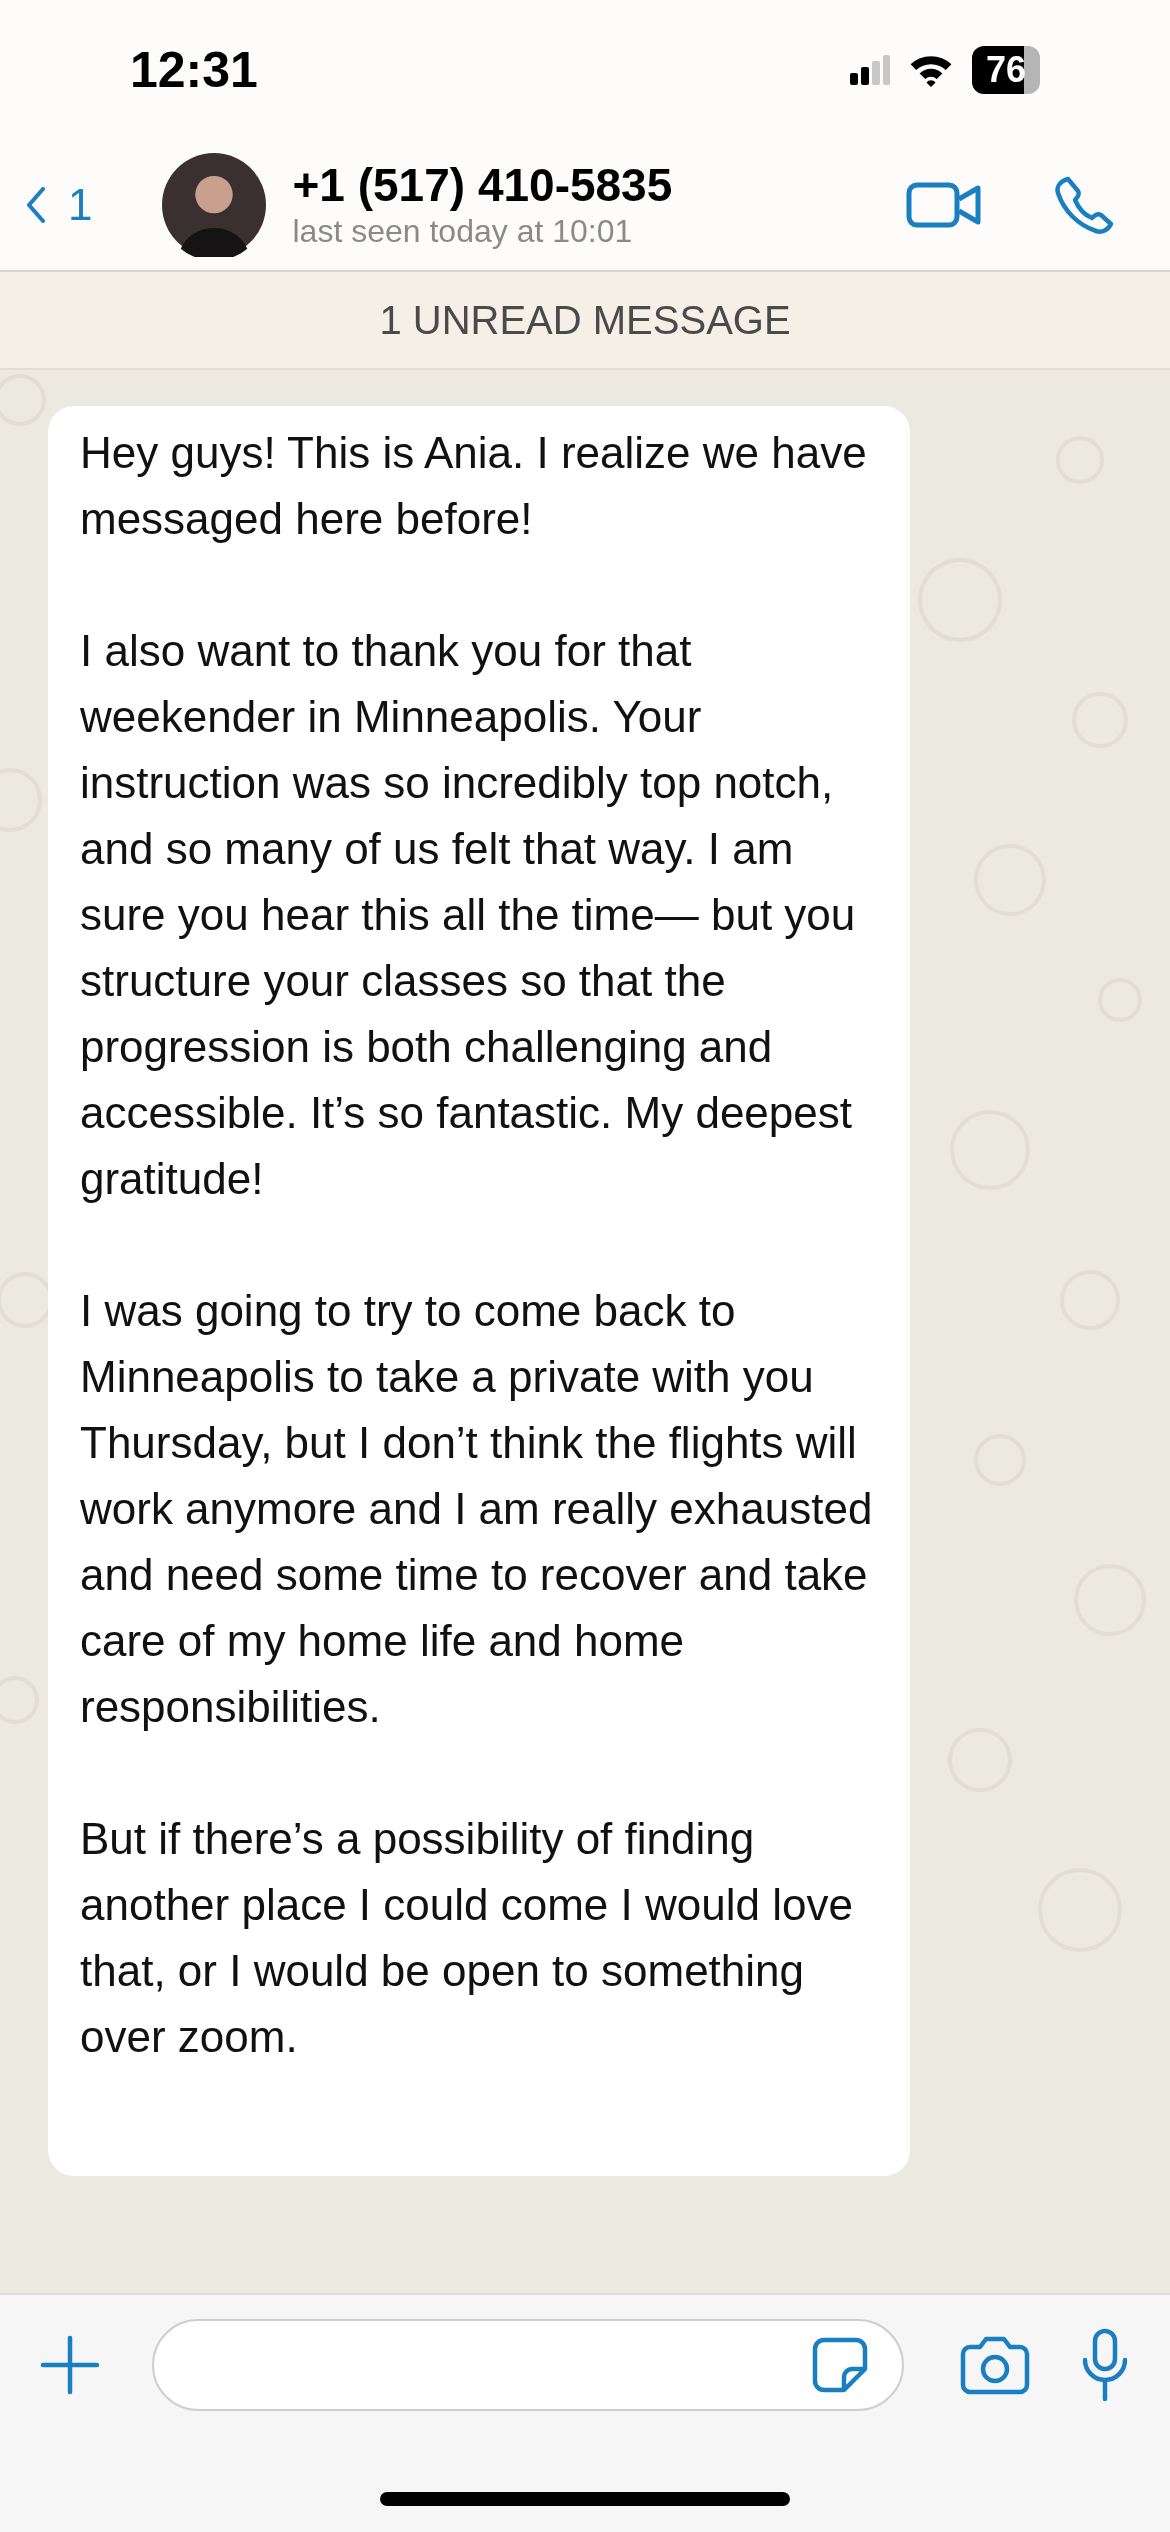 Image resolution: width=1170 pixels, height=2532 pixels. I want to click on clock: 12:31, so click(194, 70).